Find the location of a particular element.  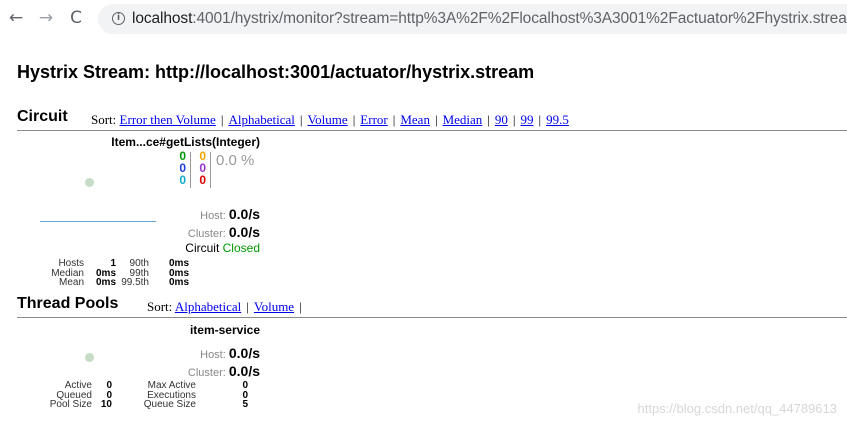

stat-label: 99.5th is located at coordinates (135, 282).